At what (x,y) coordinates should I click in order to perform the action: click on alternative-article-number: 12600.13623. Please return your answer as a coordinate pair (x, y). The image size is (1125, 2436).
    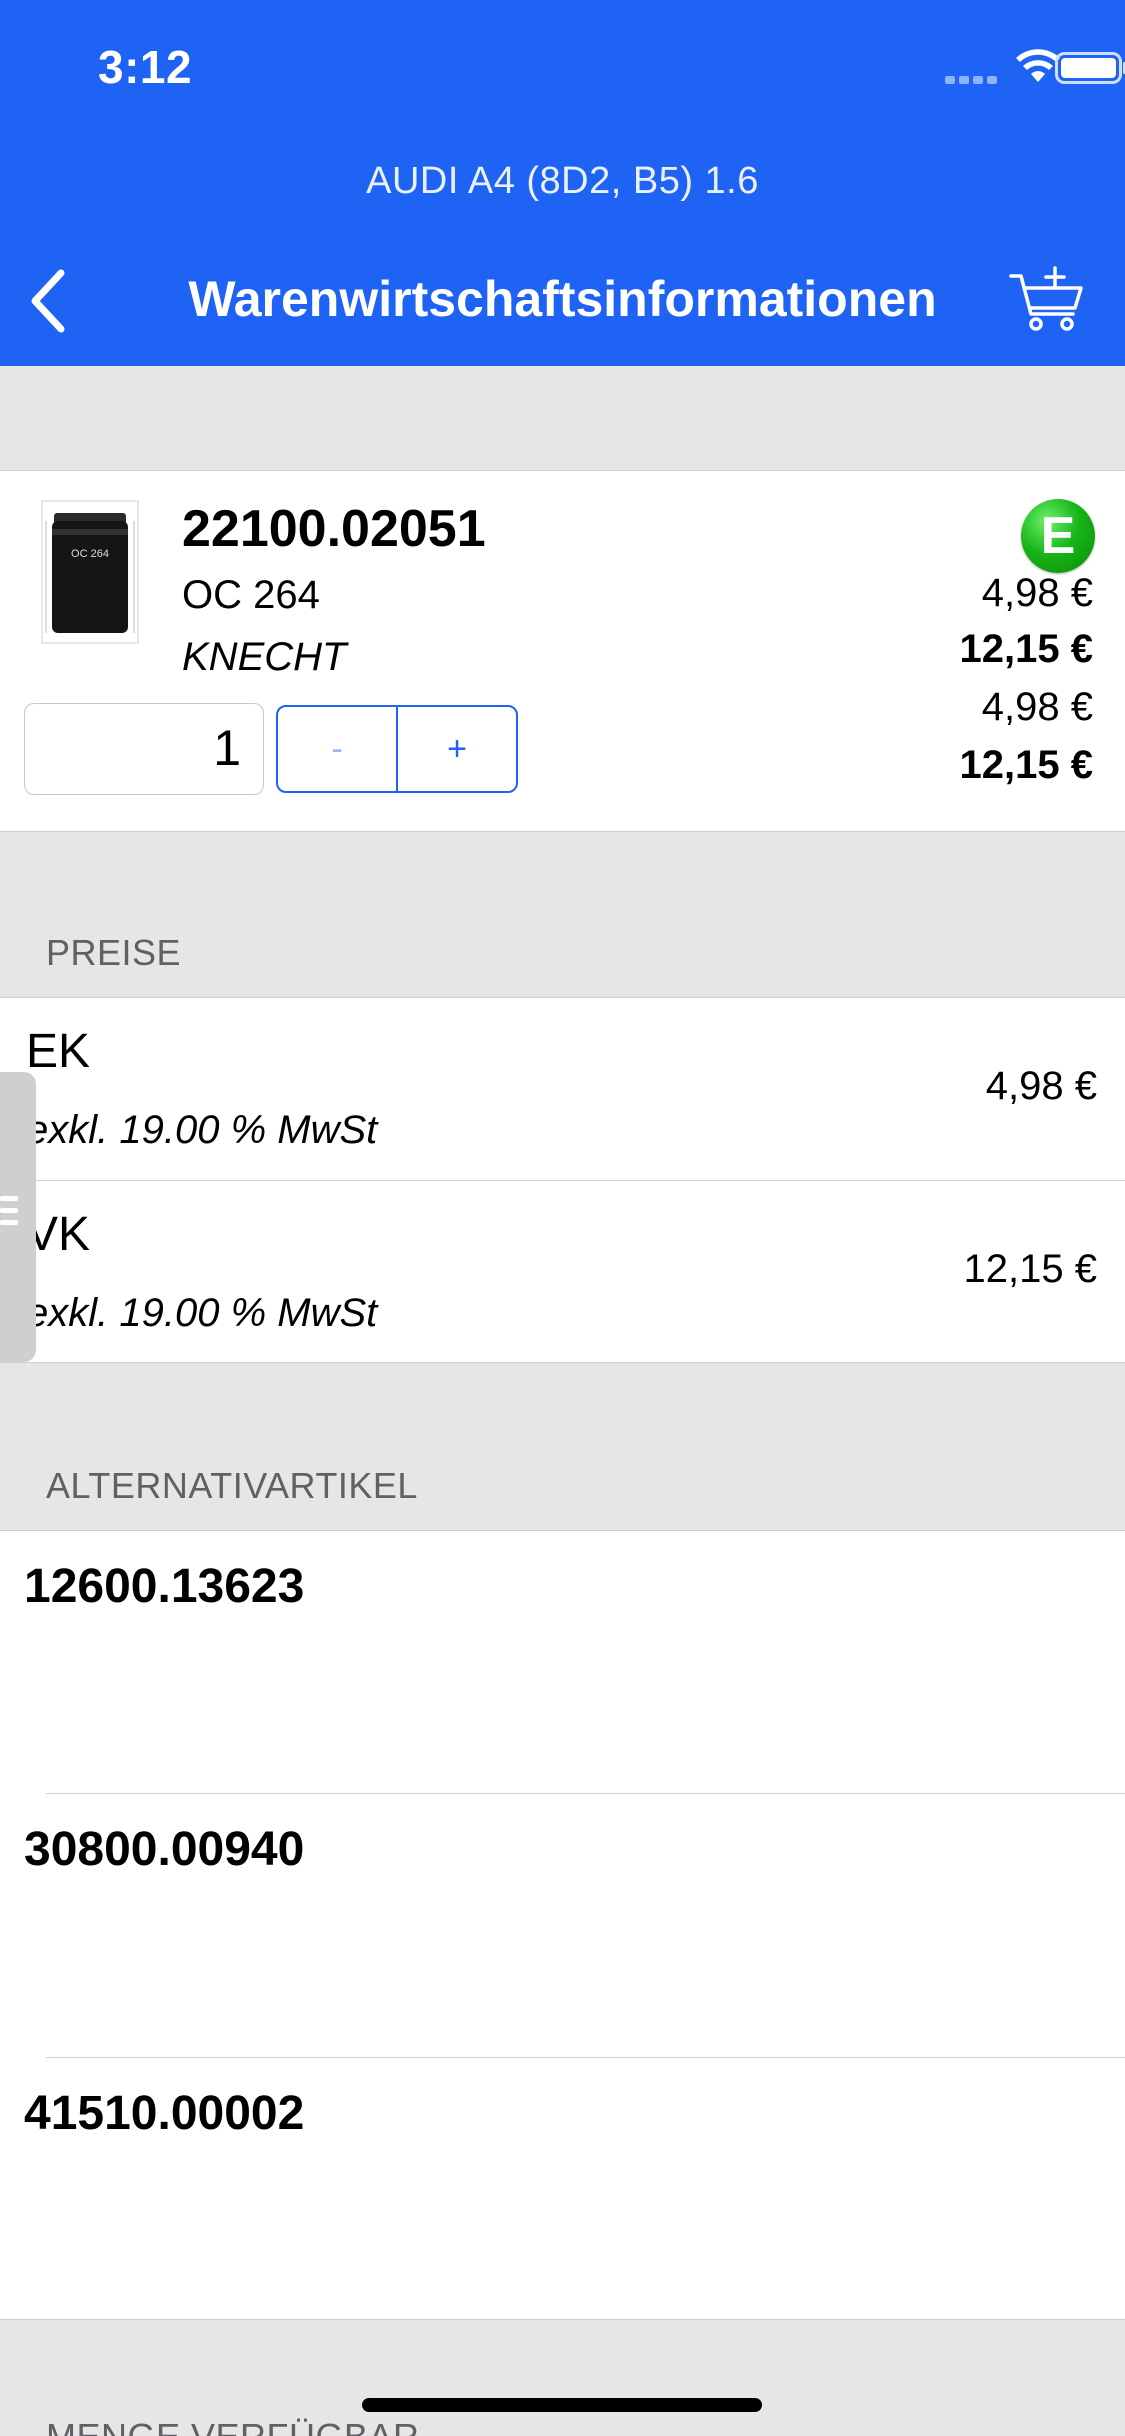
    Looking at the image, I should click on (164, 1586).